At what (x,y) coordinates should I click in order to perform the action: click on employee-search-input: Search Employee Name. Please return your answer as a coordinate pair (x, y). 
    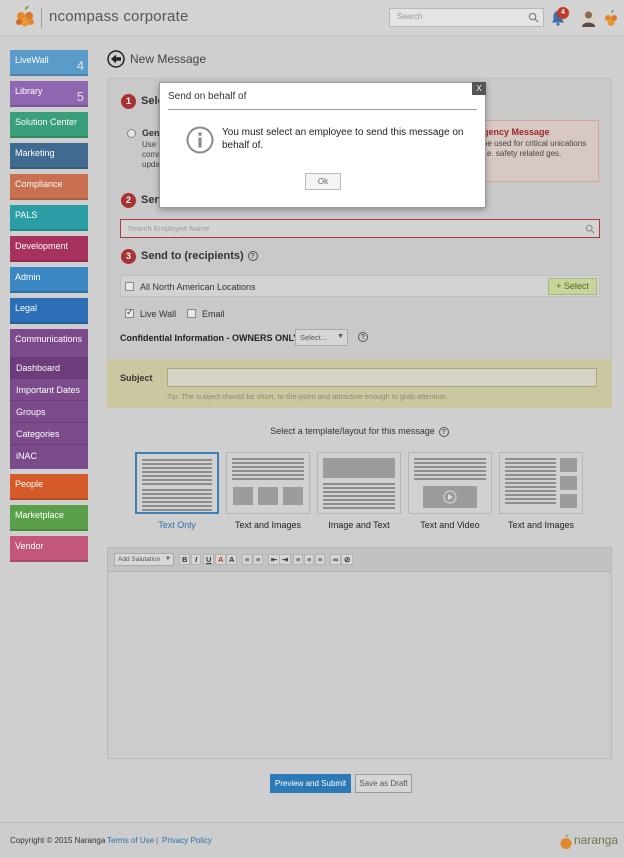
    Looking at the image, I should click on (360, 228).